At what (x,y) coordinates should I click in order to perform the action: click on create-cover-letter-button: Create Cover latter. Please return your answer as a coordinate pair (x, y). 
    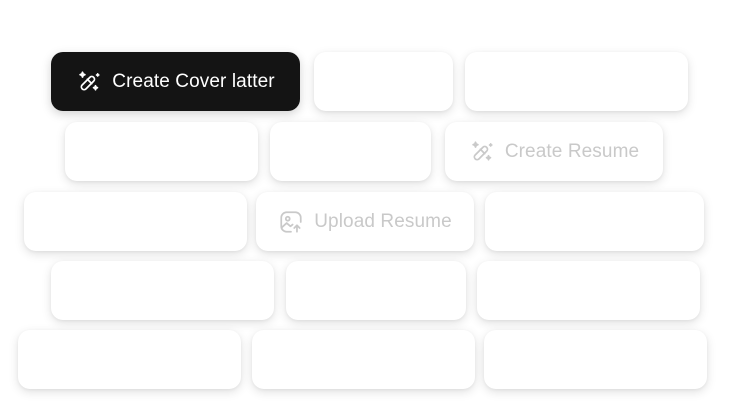
    Looking at the image, I should click on (175, 81).